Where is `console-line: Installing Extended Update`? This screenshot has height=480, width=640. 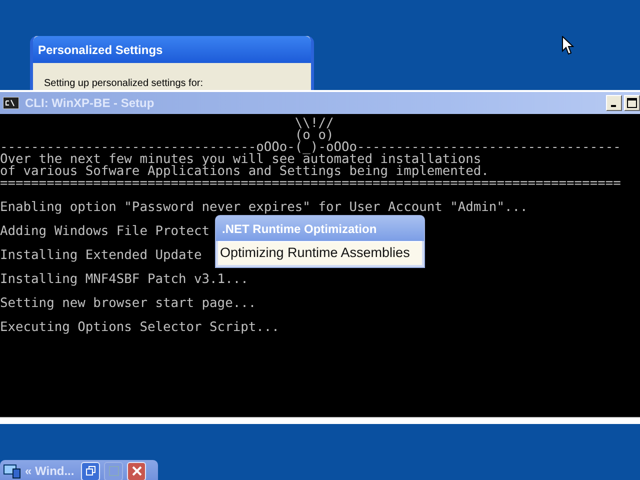
console-line: Installing Extended Update is located at coordinates (101, 256).